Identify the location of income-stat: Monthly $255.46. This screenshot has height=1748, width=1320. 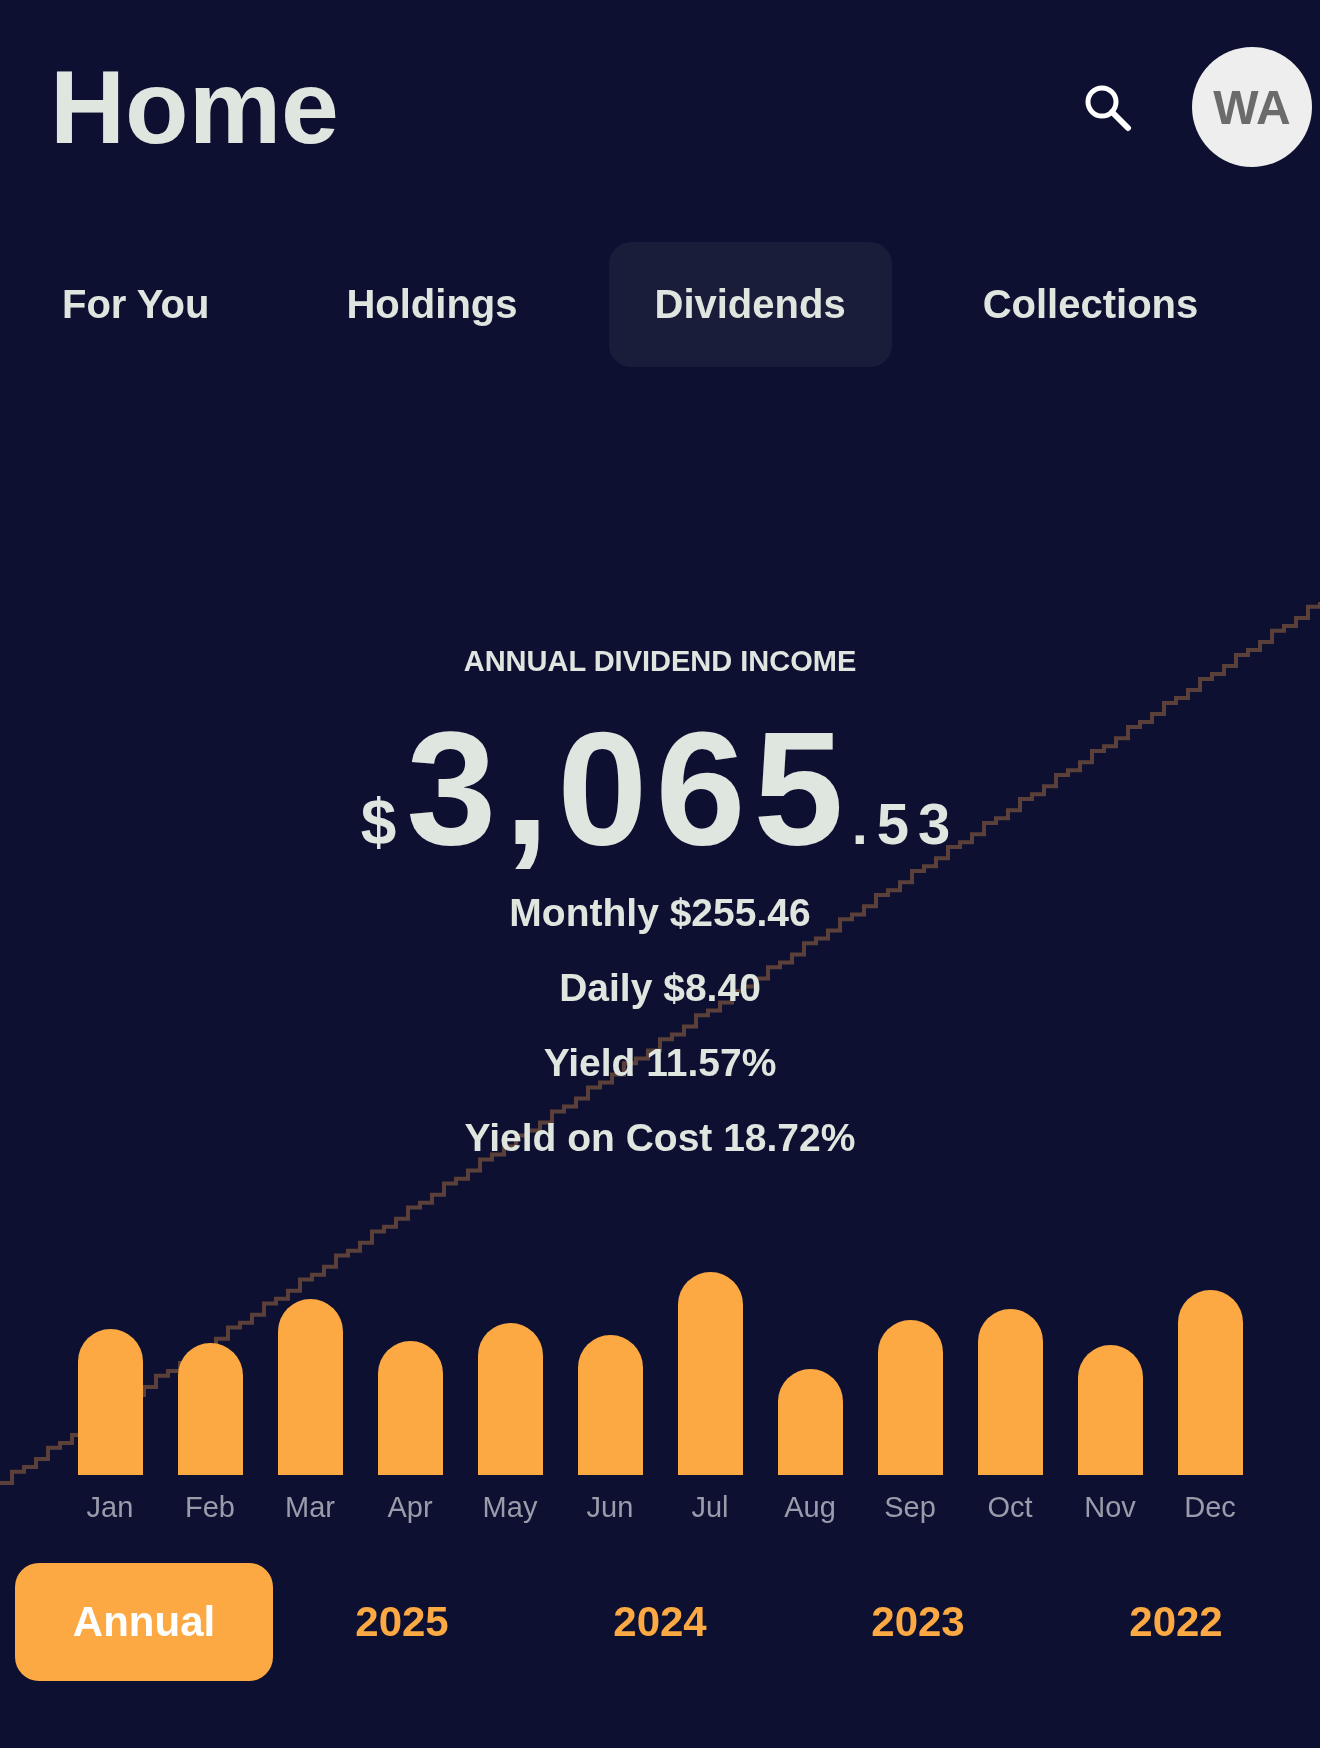
(660, 913).